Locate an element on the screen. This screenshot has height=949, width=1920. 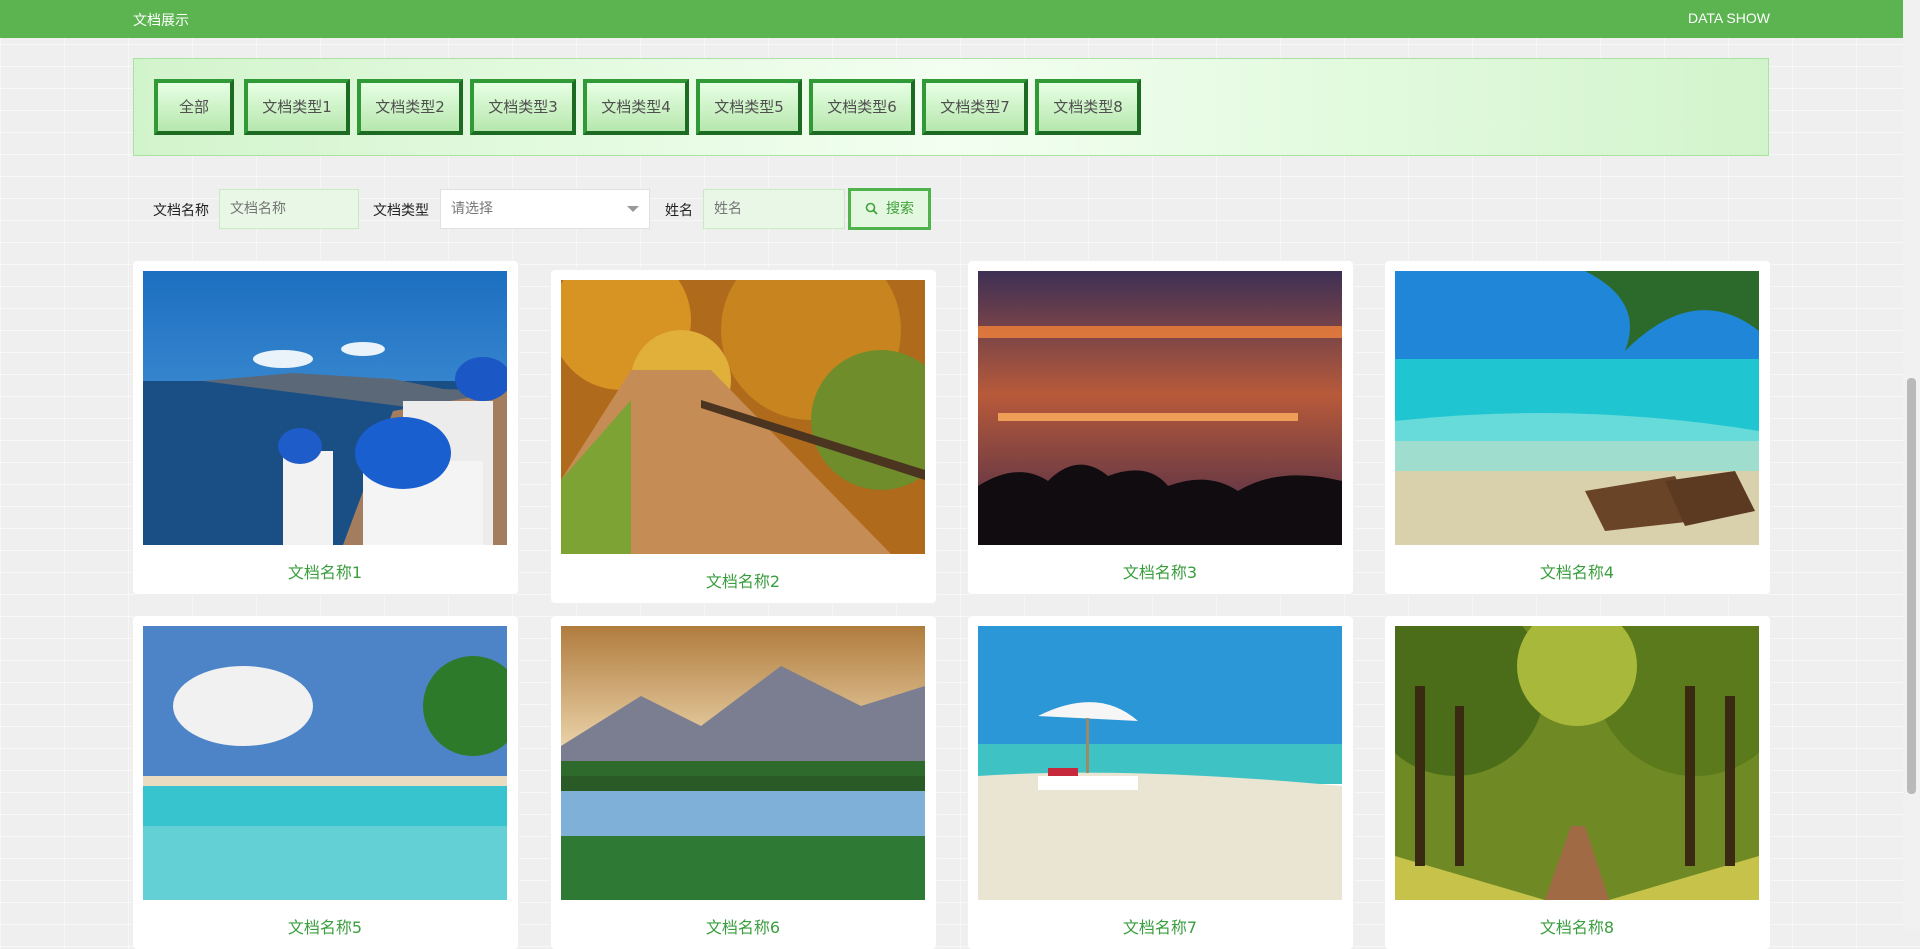
category-type3-button: 文档类型3 is located at coordinates (523, 107).